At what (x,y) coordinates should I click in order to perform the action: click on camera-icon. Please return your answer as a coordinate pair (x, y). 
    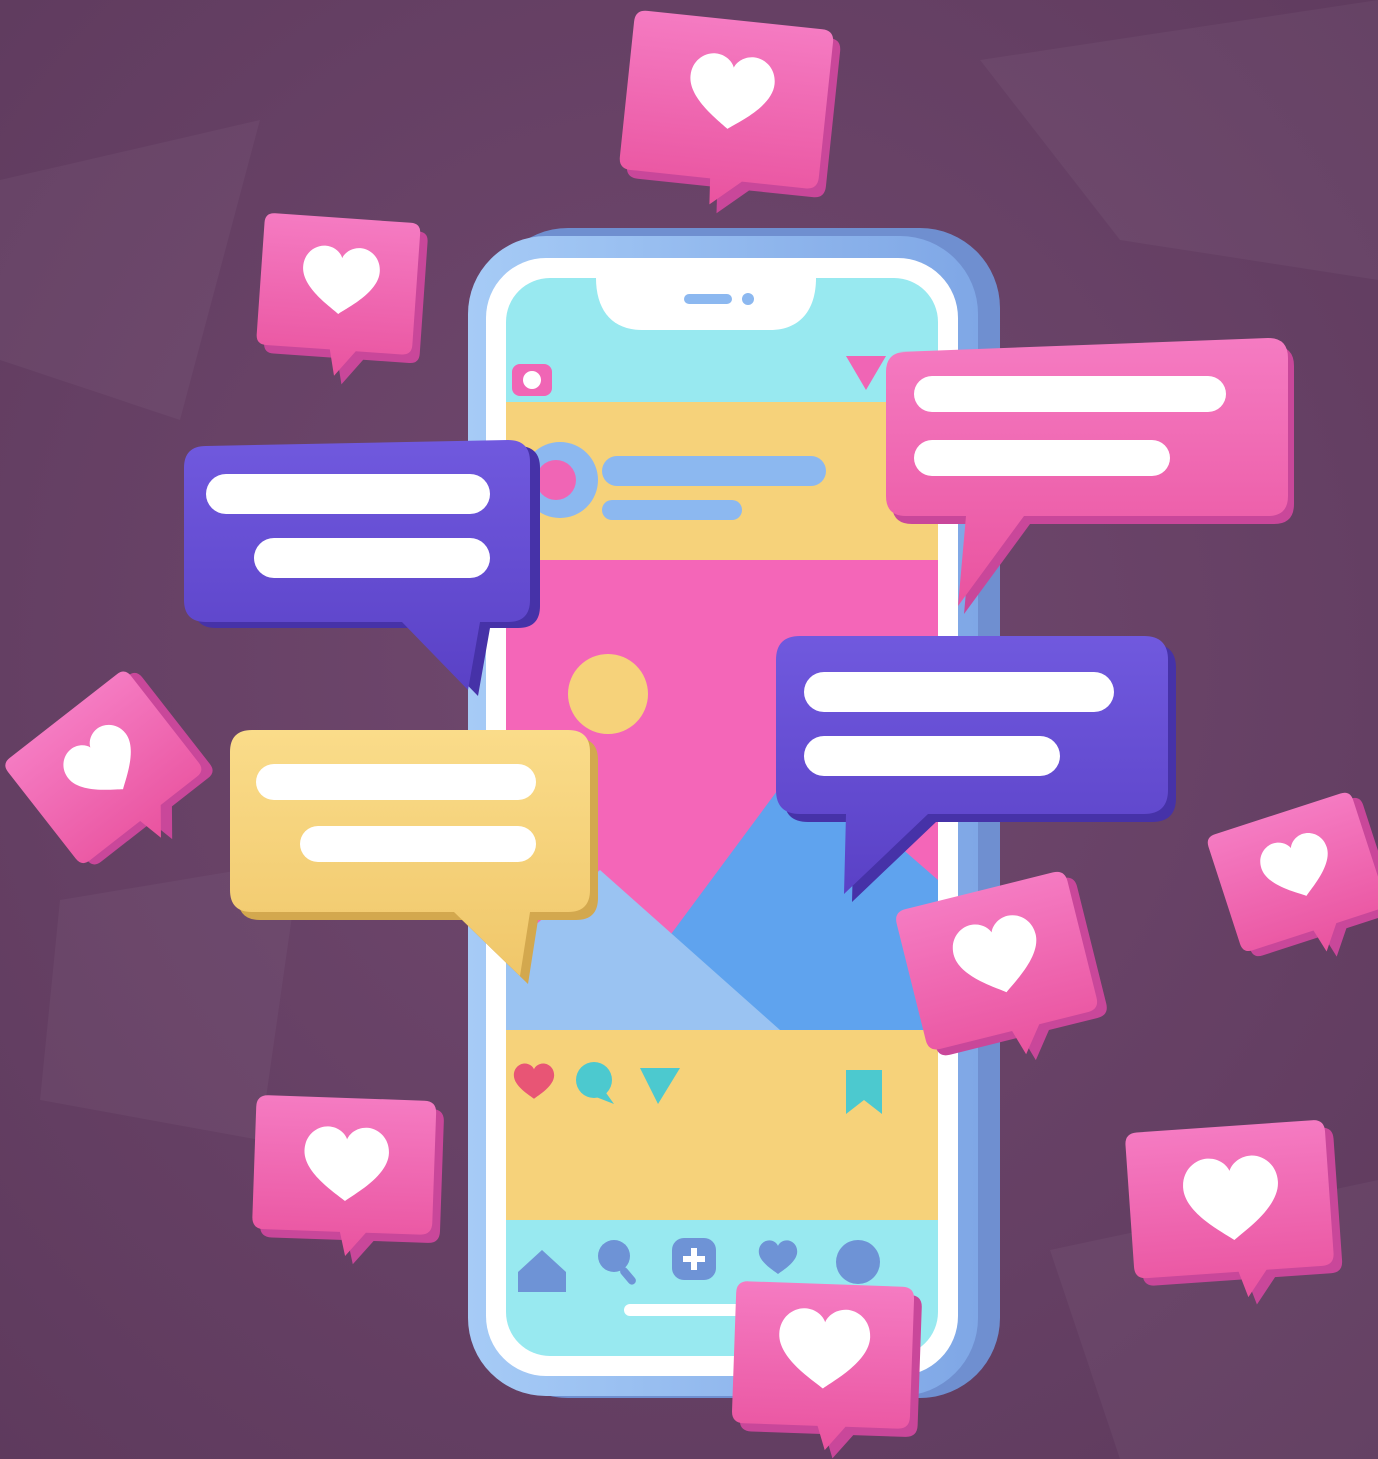
    Looking at the image, I should click on (532, 380).